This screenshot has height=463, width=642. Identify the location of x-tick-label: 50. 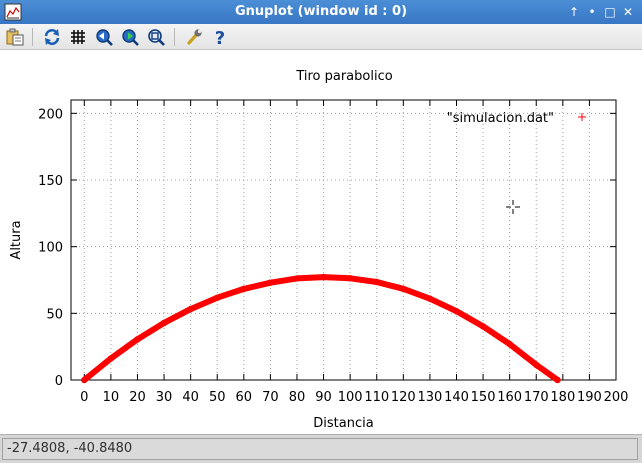
(217, 397).